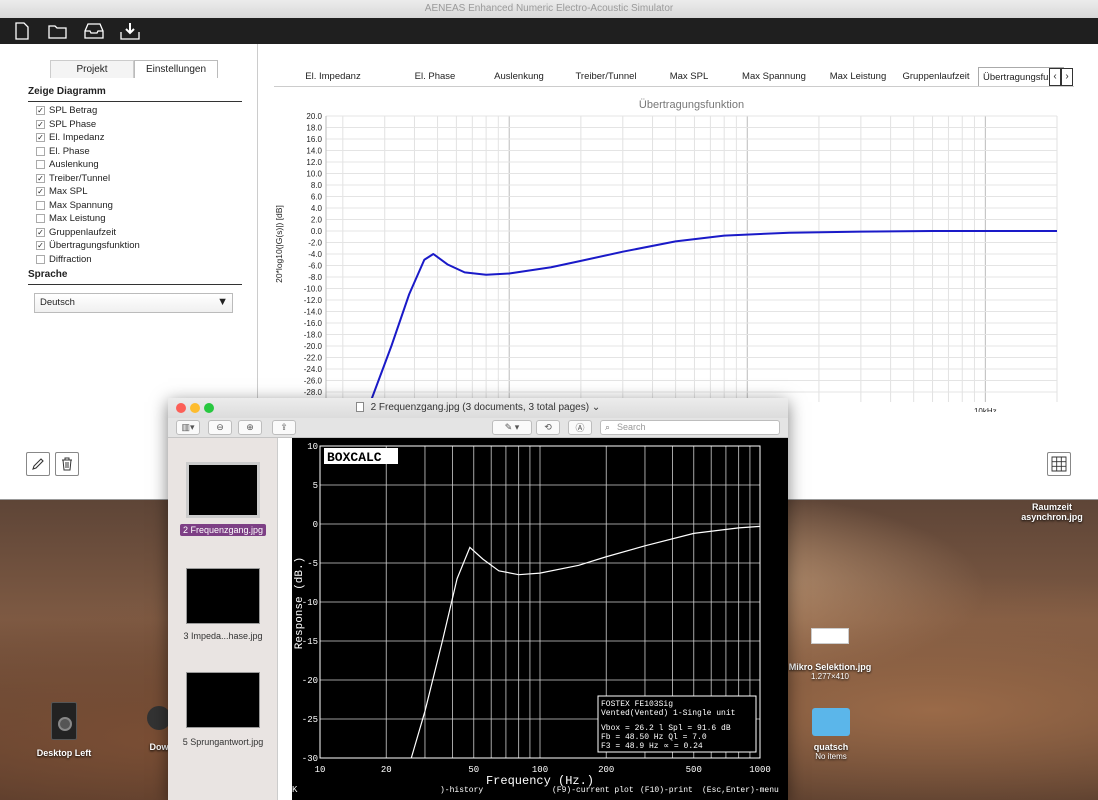 The image size is (1098, 800). What do you see at coordinates (223, 596) in the screenshot?
I see `thumbnail-impedanz` at bounding box center [223, 596].